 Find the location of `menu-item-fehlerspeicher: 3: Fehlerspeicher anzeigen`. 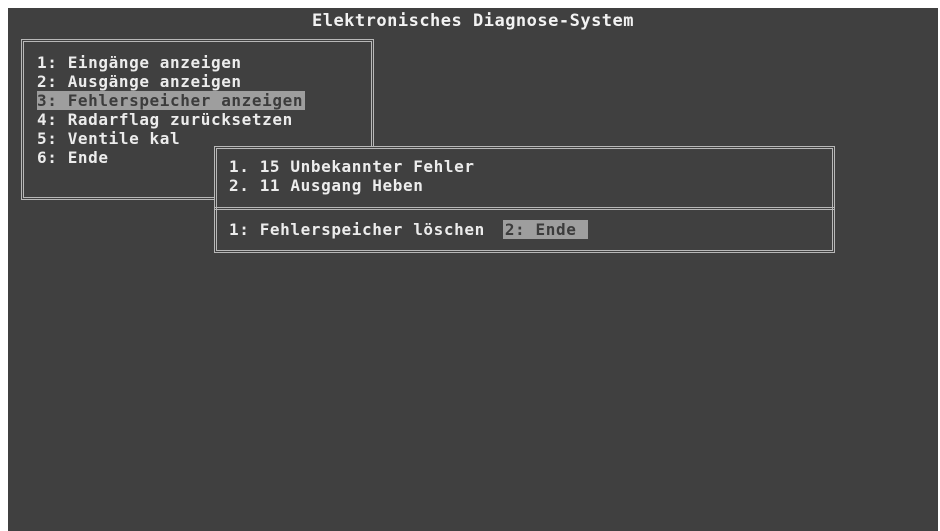

menu-item-fehlerspeicher: 3: Fehlerspeicher anzeigen is located at coordinates (204, 100).